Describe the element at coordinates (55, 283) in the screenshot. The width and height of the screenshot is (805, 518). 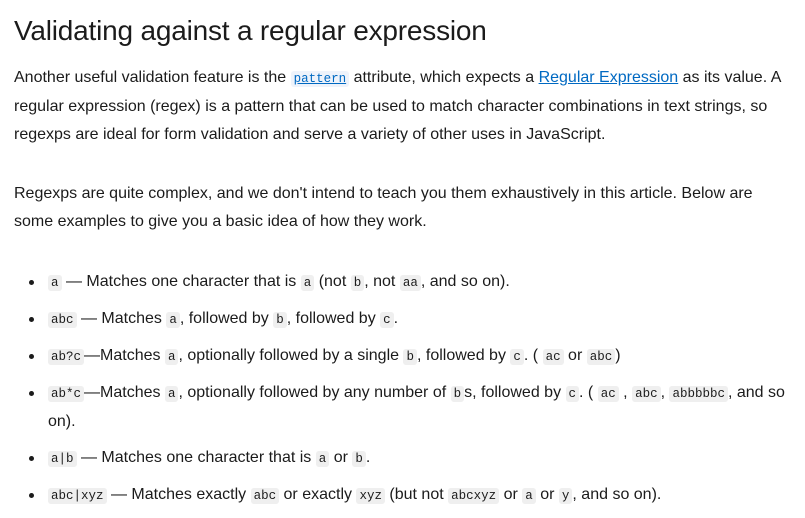
I see `regex-code: a` at that location.